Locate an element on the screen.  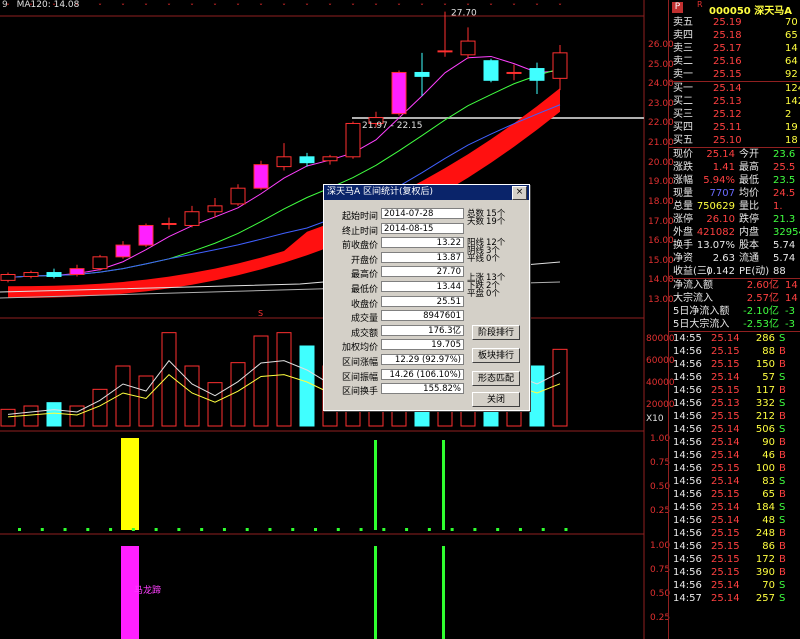
quote-label: 股本 is located at coordinates (749, 245).